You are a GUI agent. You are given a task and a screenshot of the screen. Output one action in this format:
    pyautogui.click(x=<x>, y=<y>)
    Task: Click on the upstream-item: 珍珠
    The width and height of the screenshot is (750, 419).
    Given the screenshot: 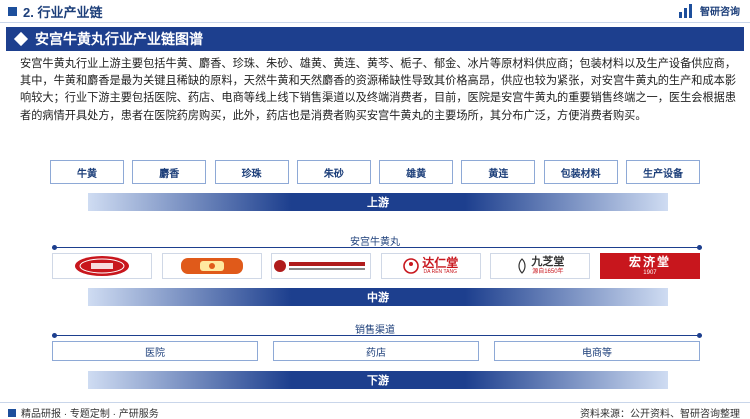 What is the action you would take?
    pyautogui.click(x=251, y=172)
    